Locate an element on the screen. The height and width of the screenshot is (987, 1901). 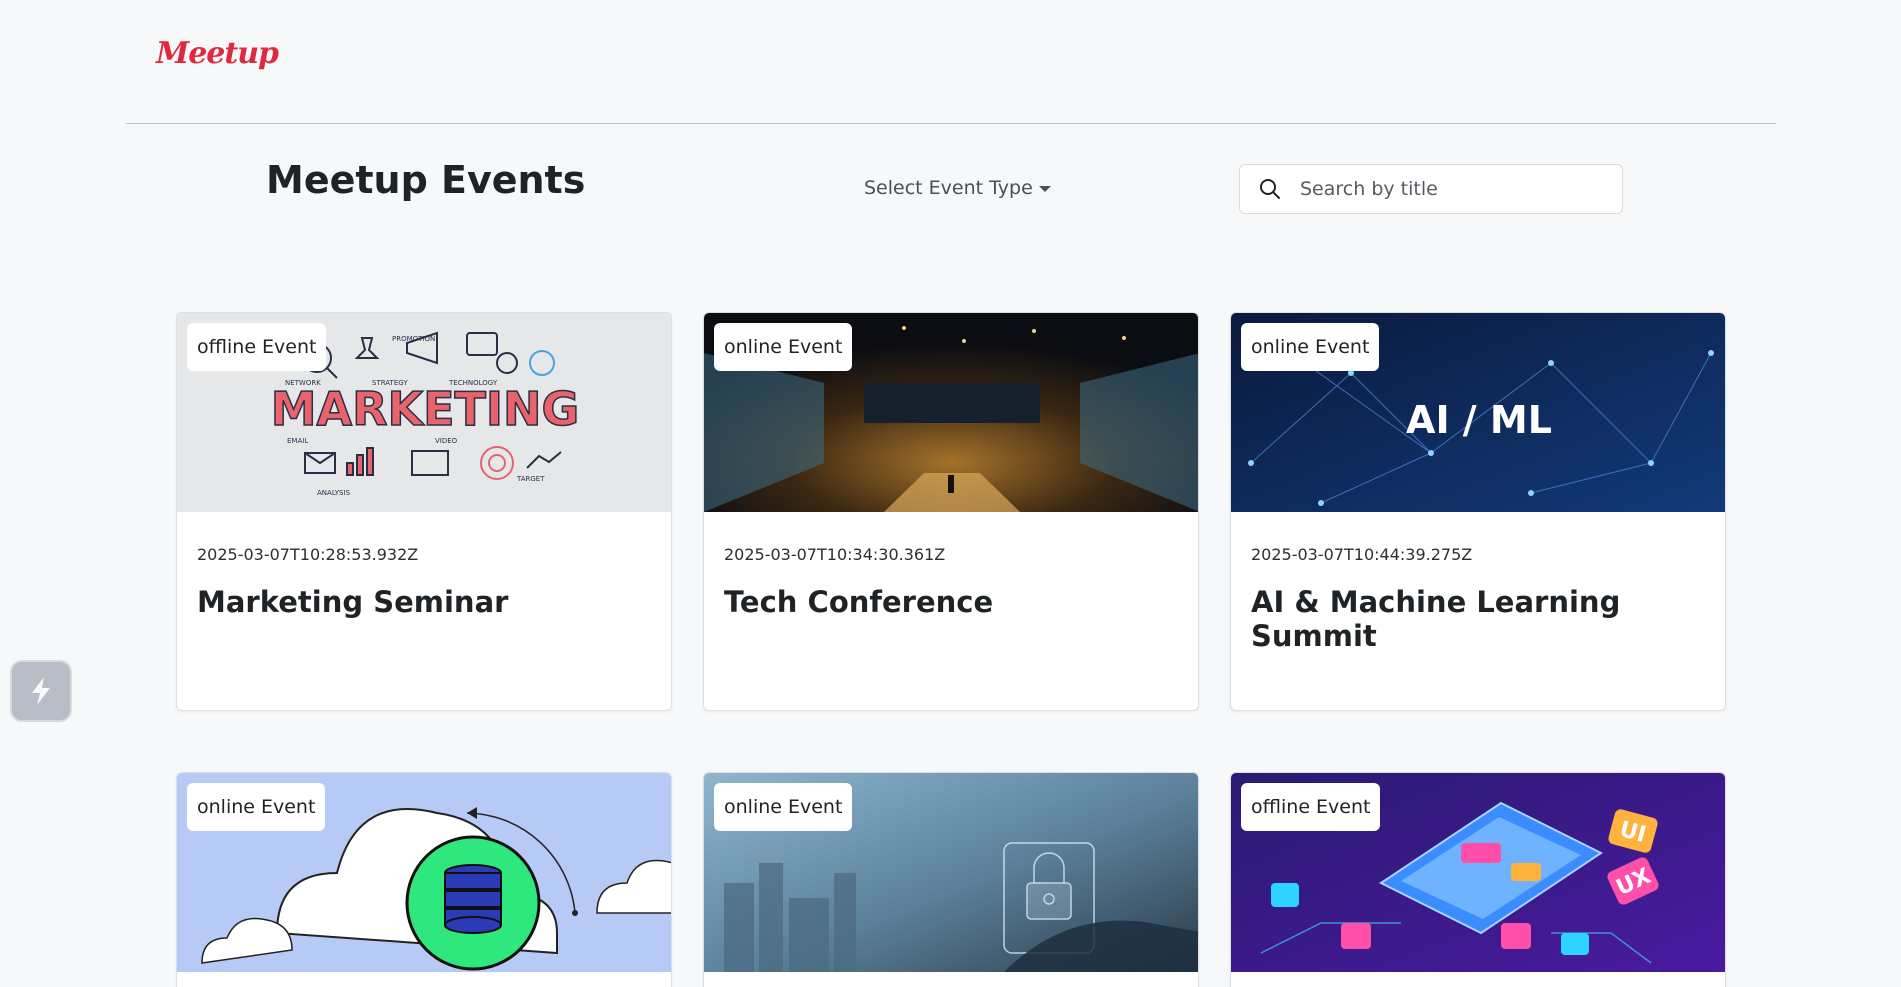
svg-text: MARKETING is located at coordinates (425, 409).